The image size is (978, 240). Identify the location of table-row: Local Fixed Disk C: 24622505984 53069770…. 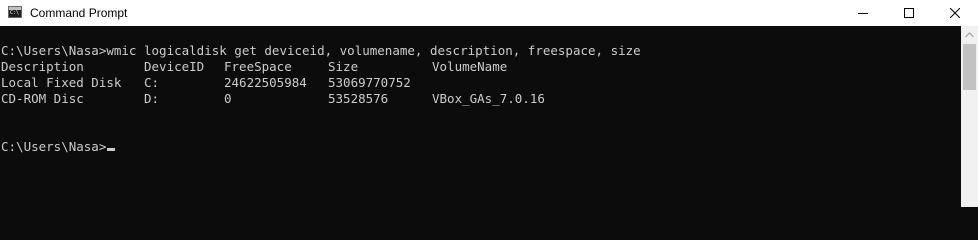
(451, 83).